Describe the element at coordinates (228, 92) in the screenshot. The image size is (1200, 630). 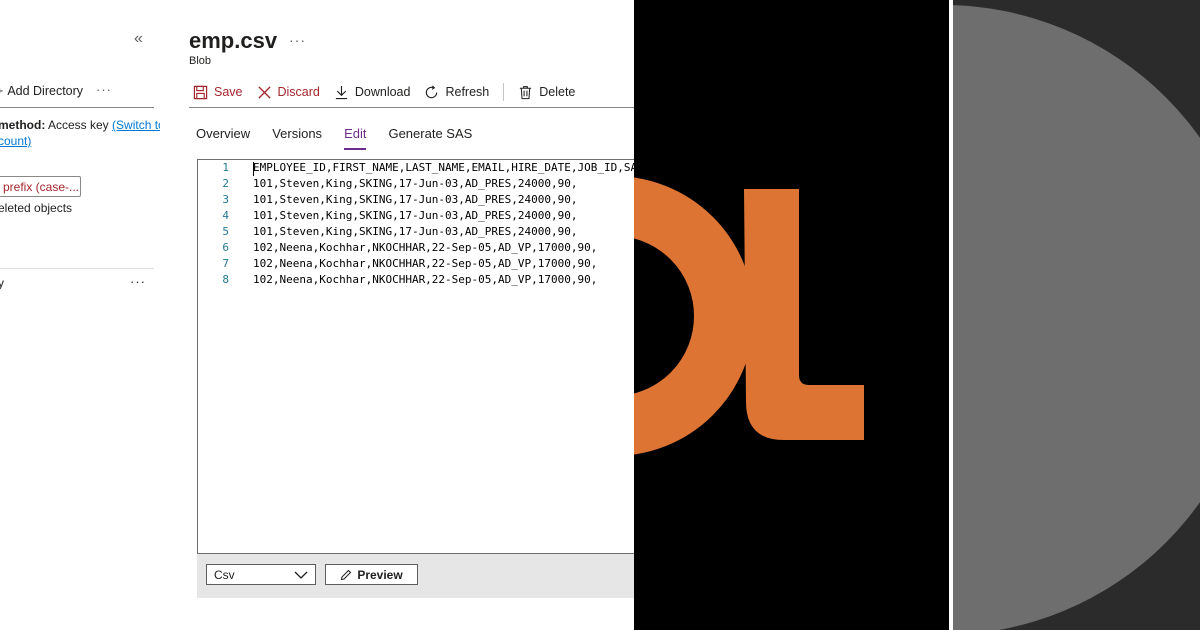
I see `save-label: Save` at that location.